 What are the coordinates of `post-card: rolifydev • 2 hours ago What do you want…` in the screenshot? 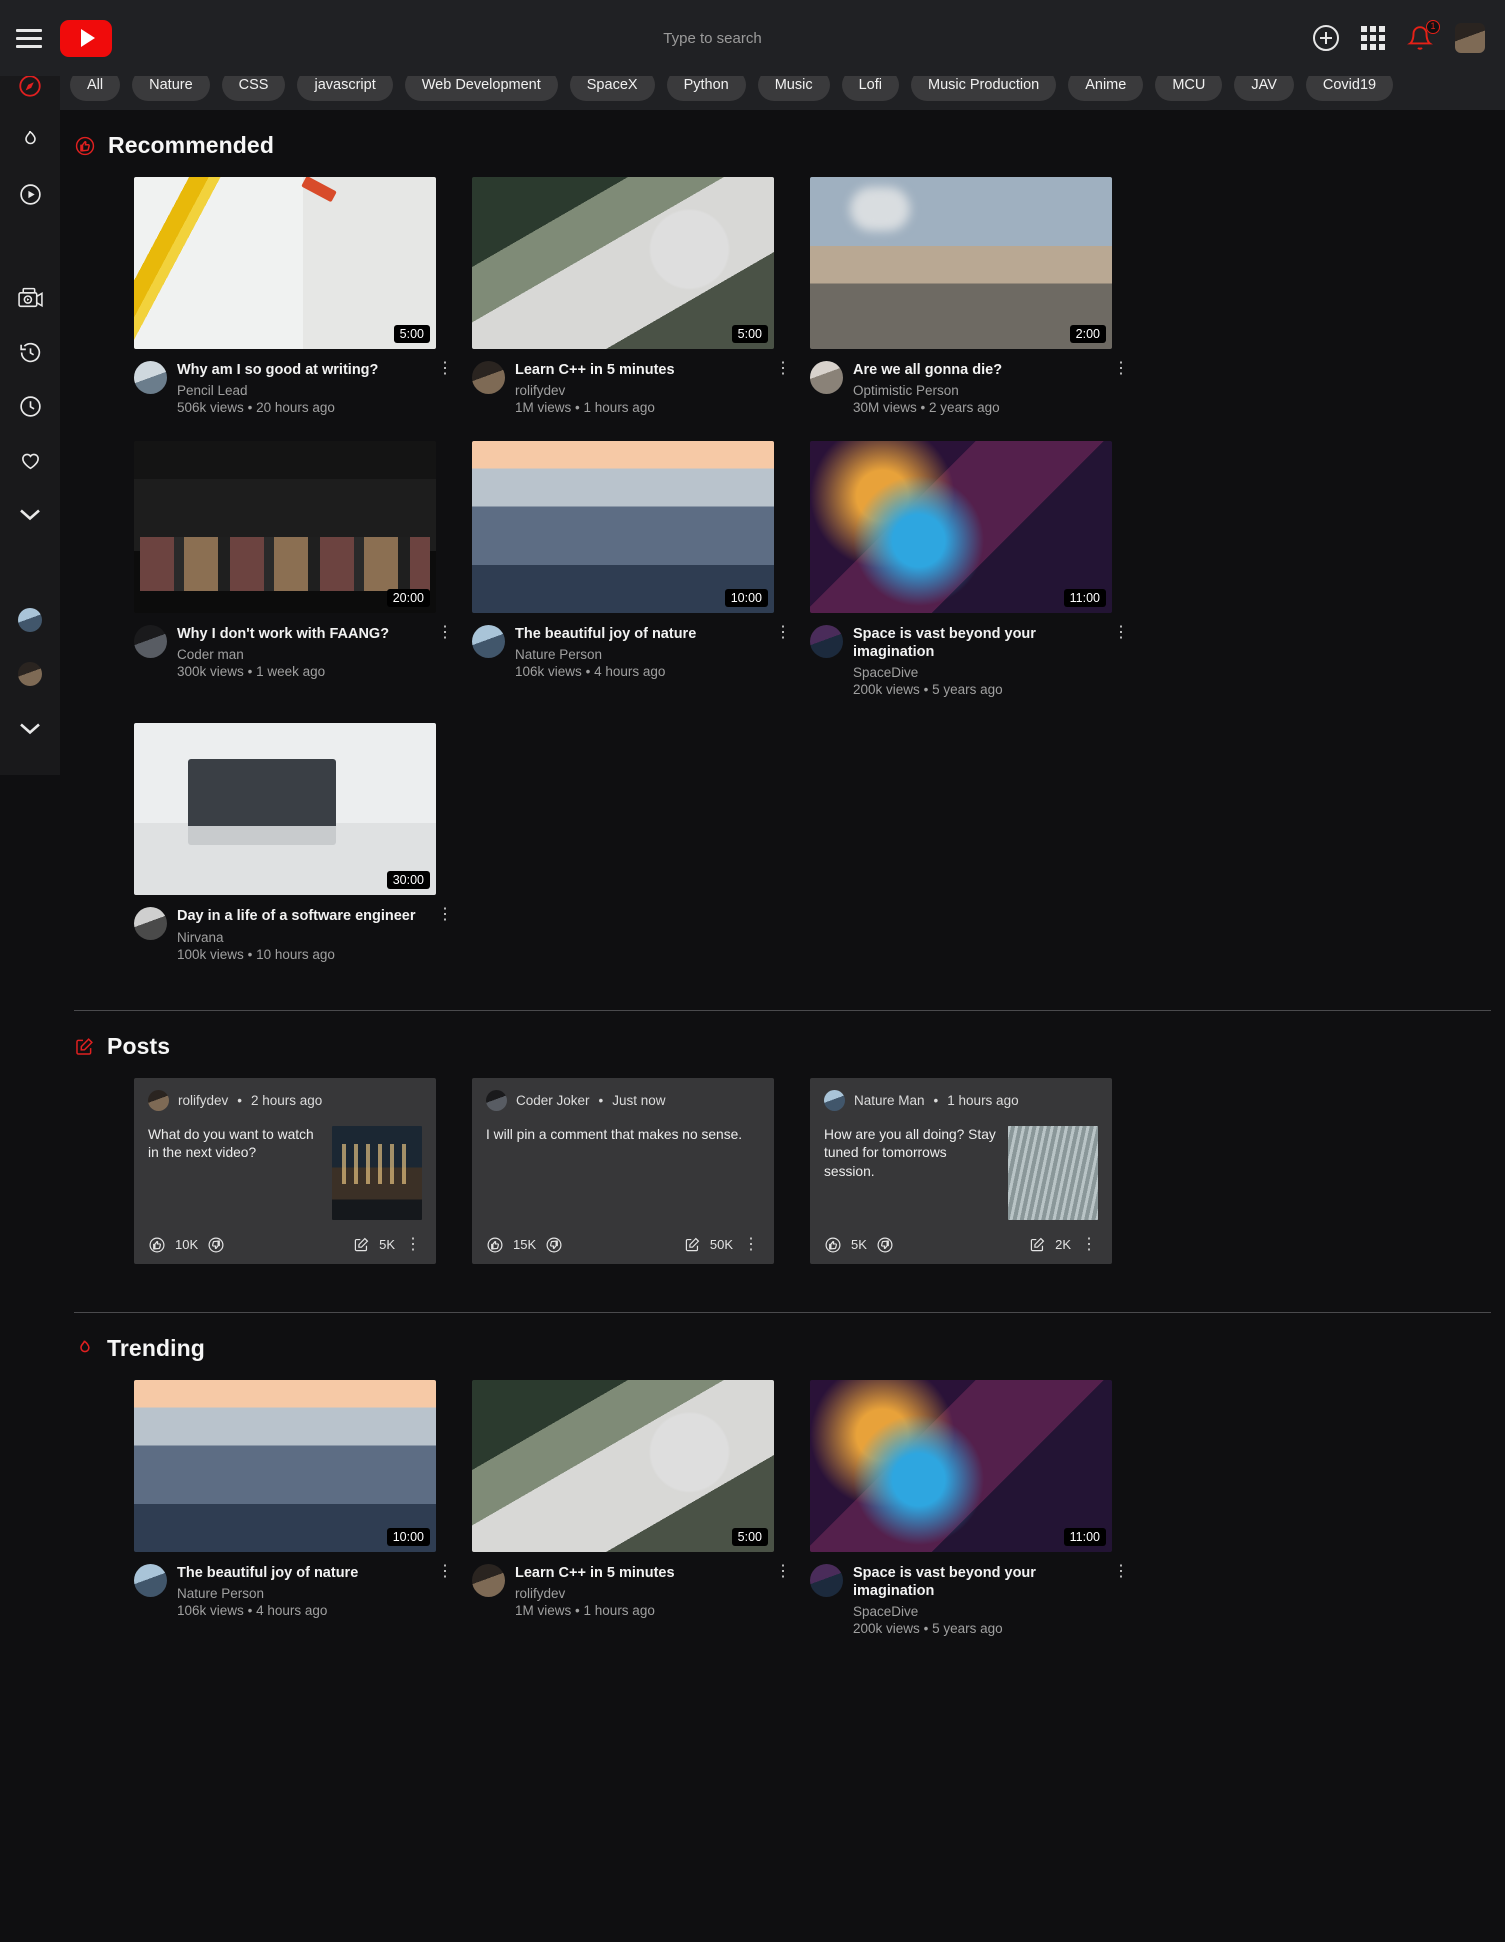 It's located at (285, 1170).